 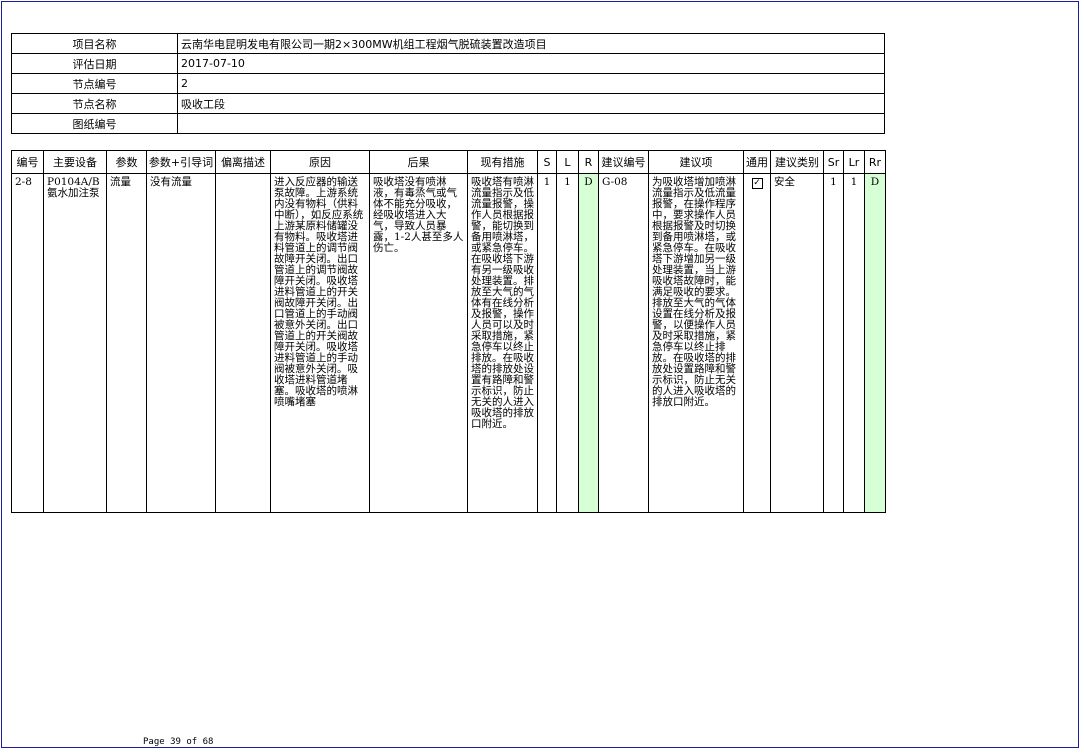 I want to click on col-header-rec-type: 建议类别, so click(x=797, y=162).